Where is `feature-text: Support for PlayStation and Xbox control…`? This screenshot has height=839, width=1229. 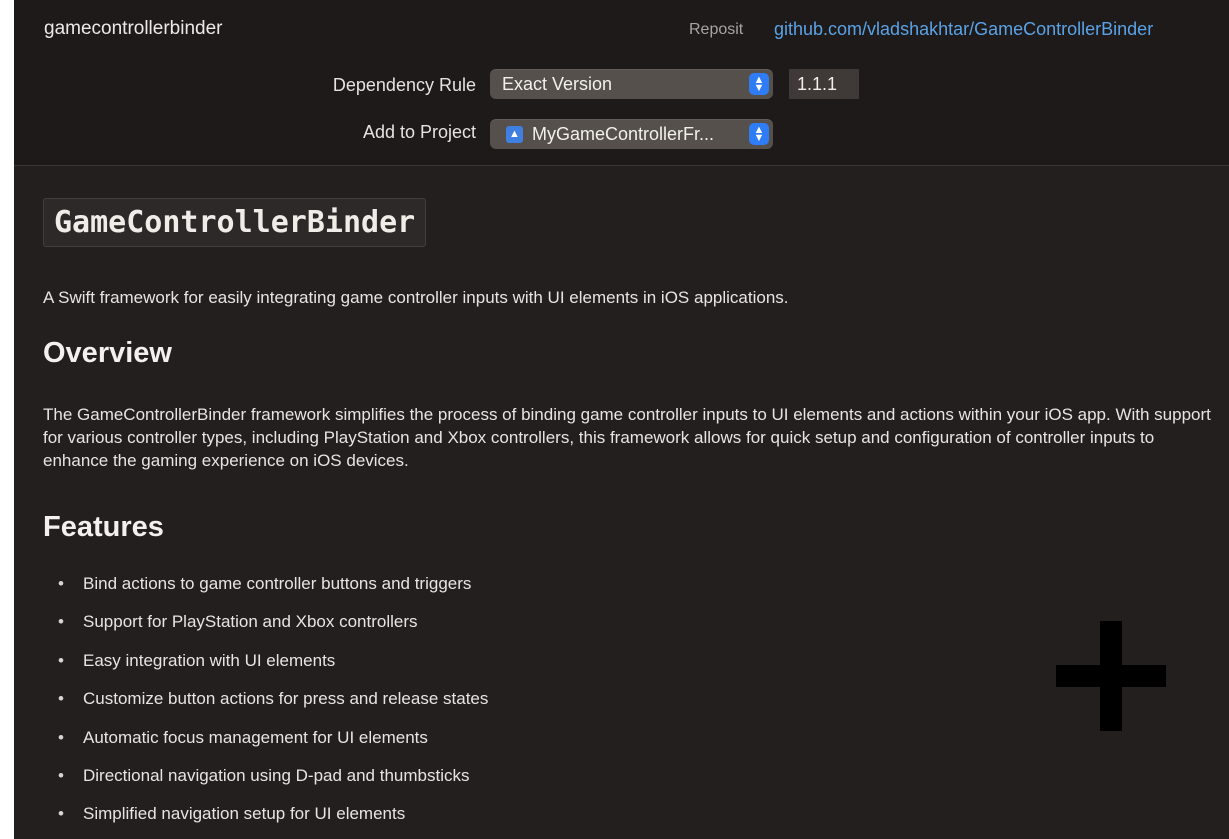
feature-text: Support for PlayStation and Xbox control… is located at coordinates (250, 622).